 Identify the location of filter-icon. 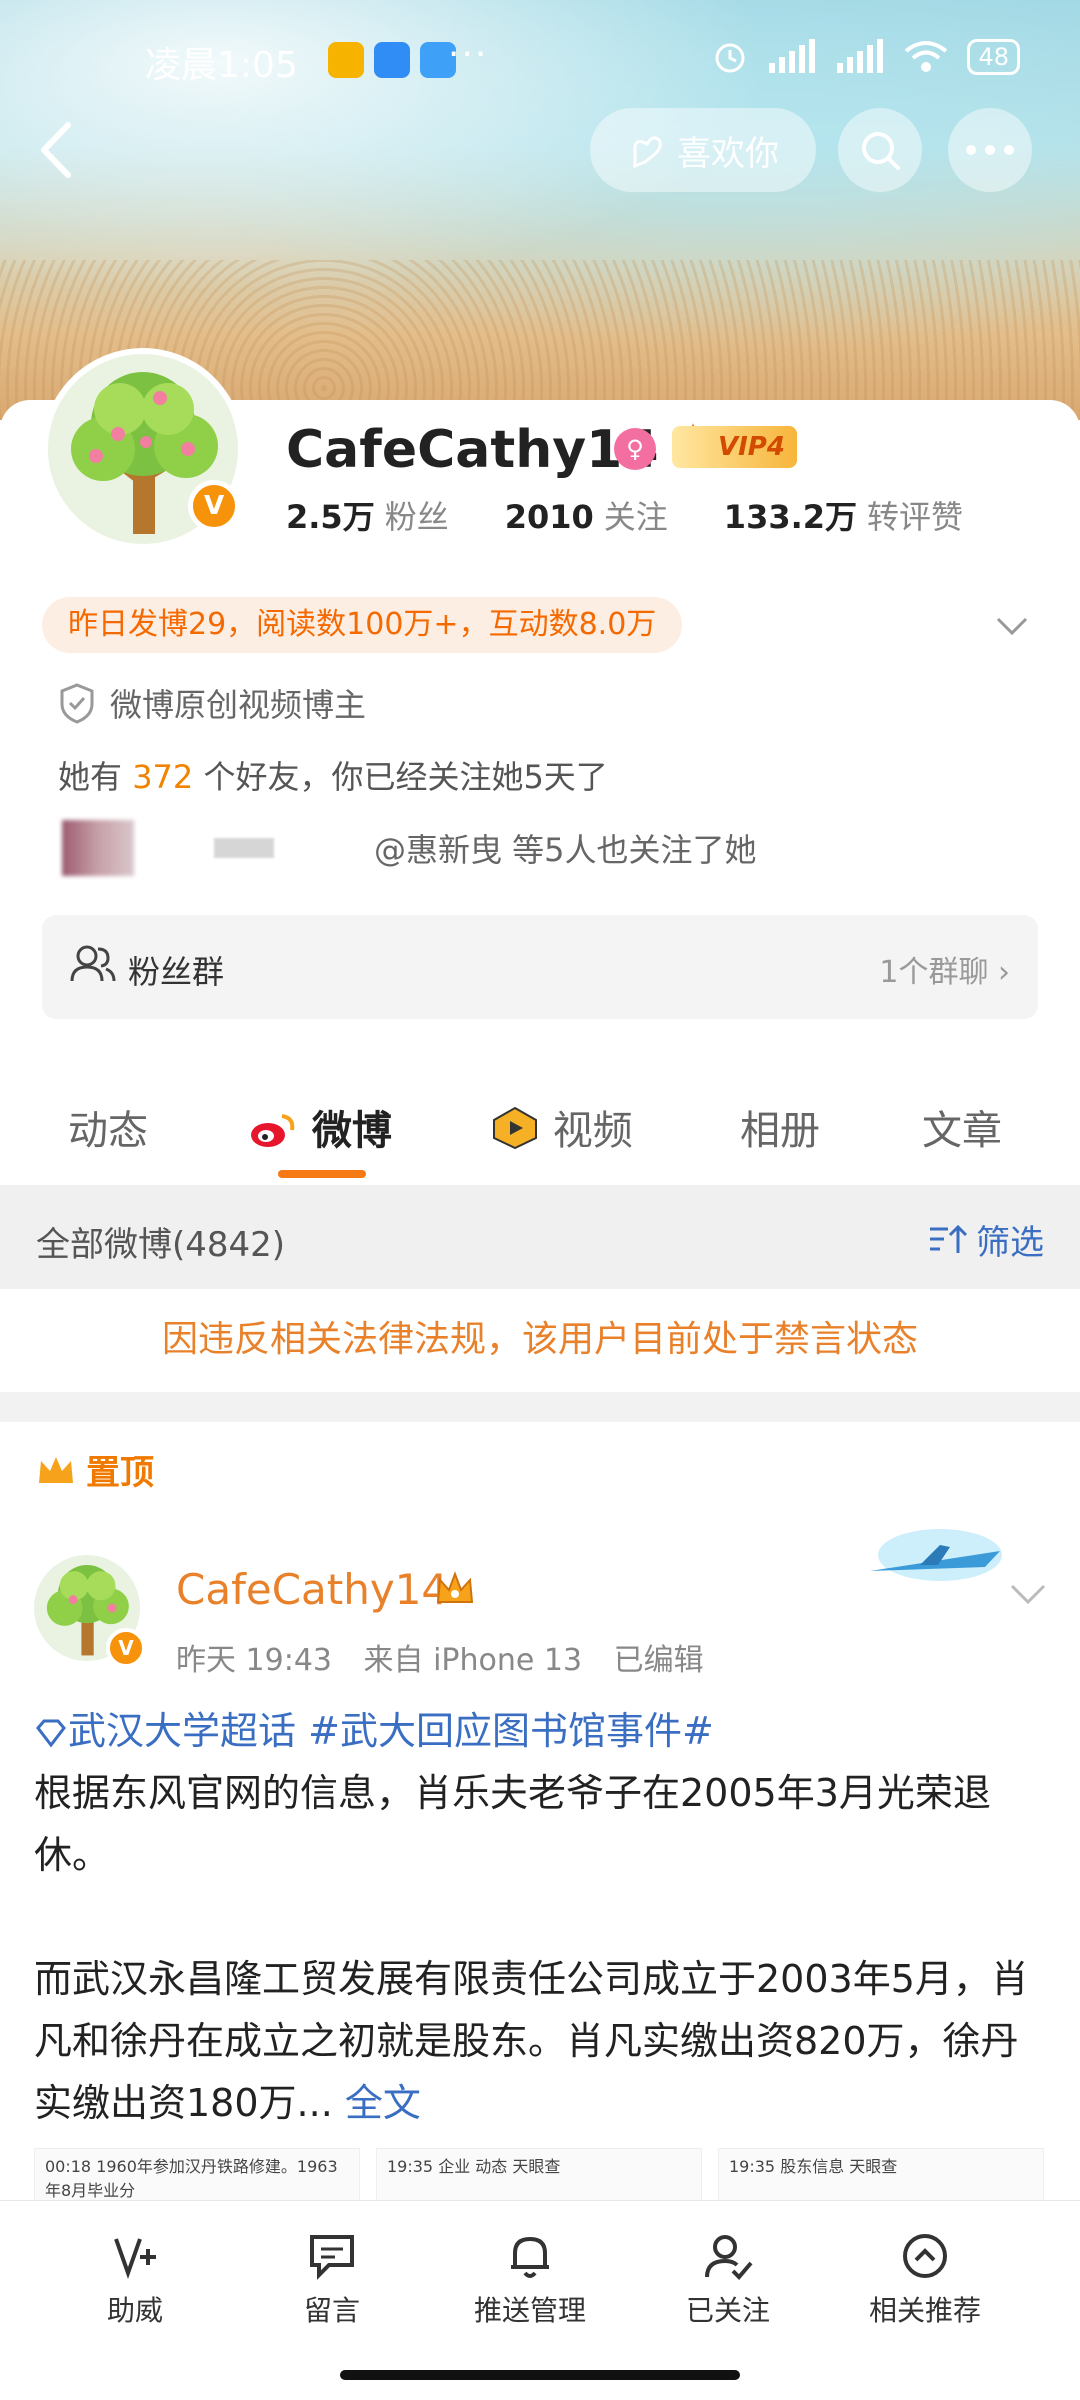
(949, 1238).